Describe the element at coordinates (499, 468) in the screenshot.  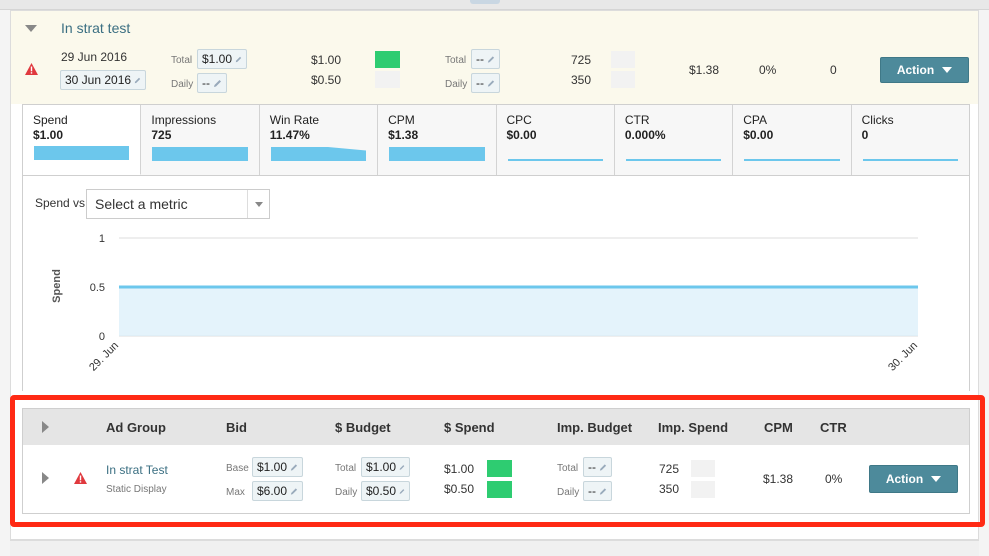
I see `spend-total-indicator` at that location.